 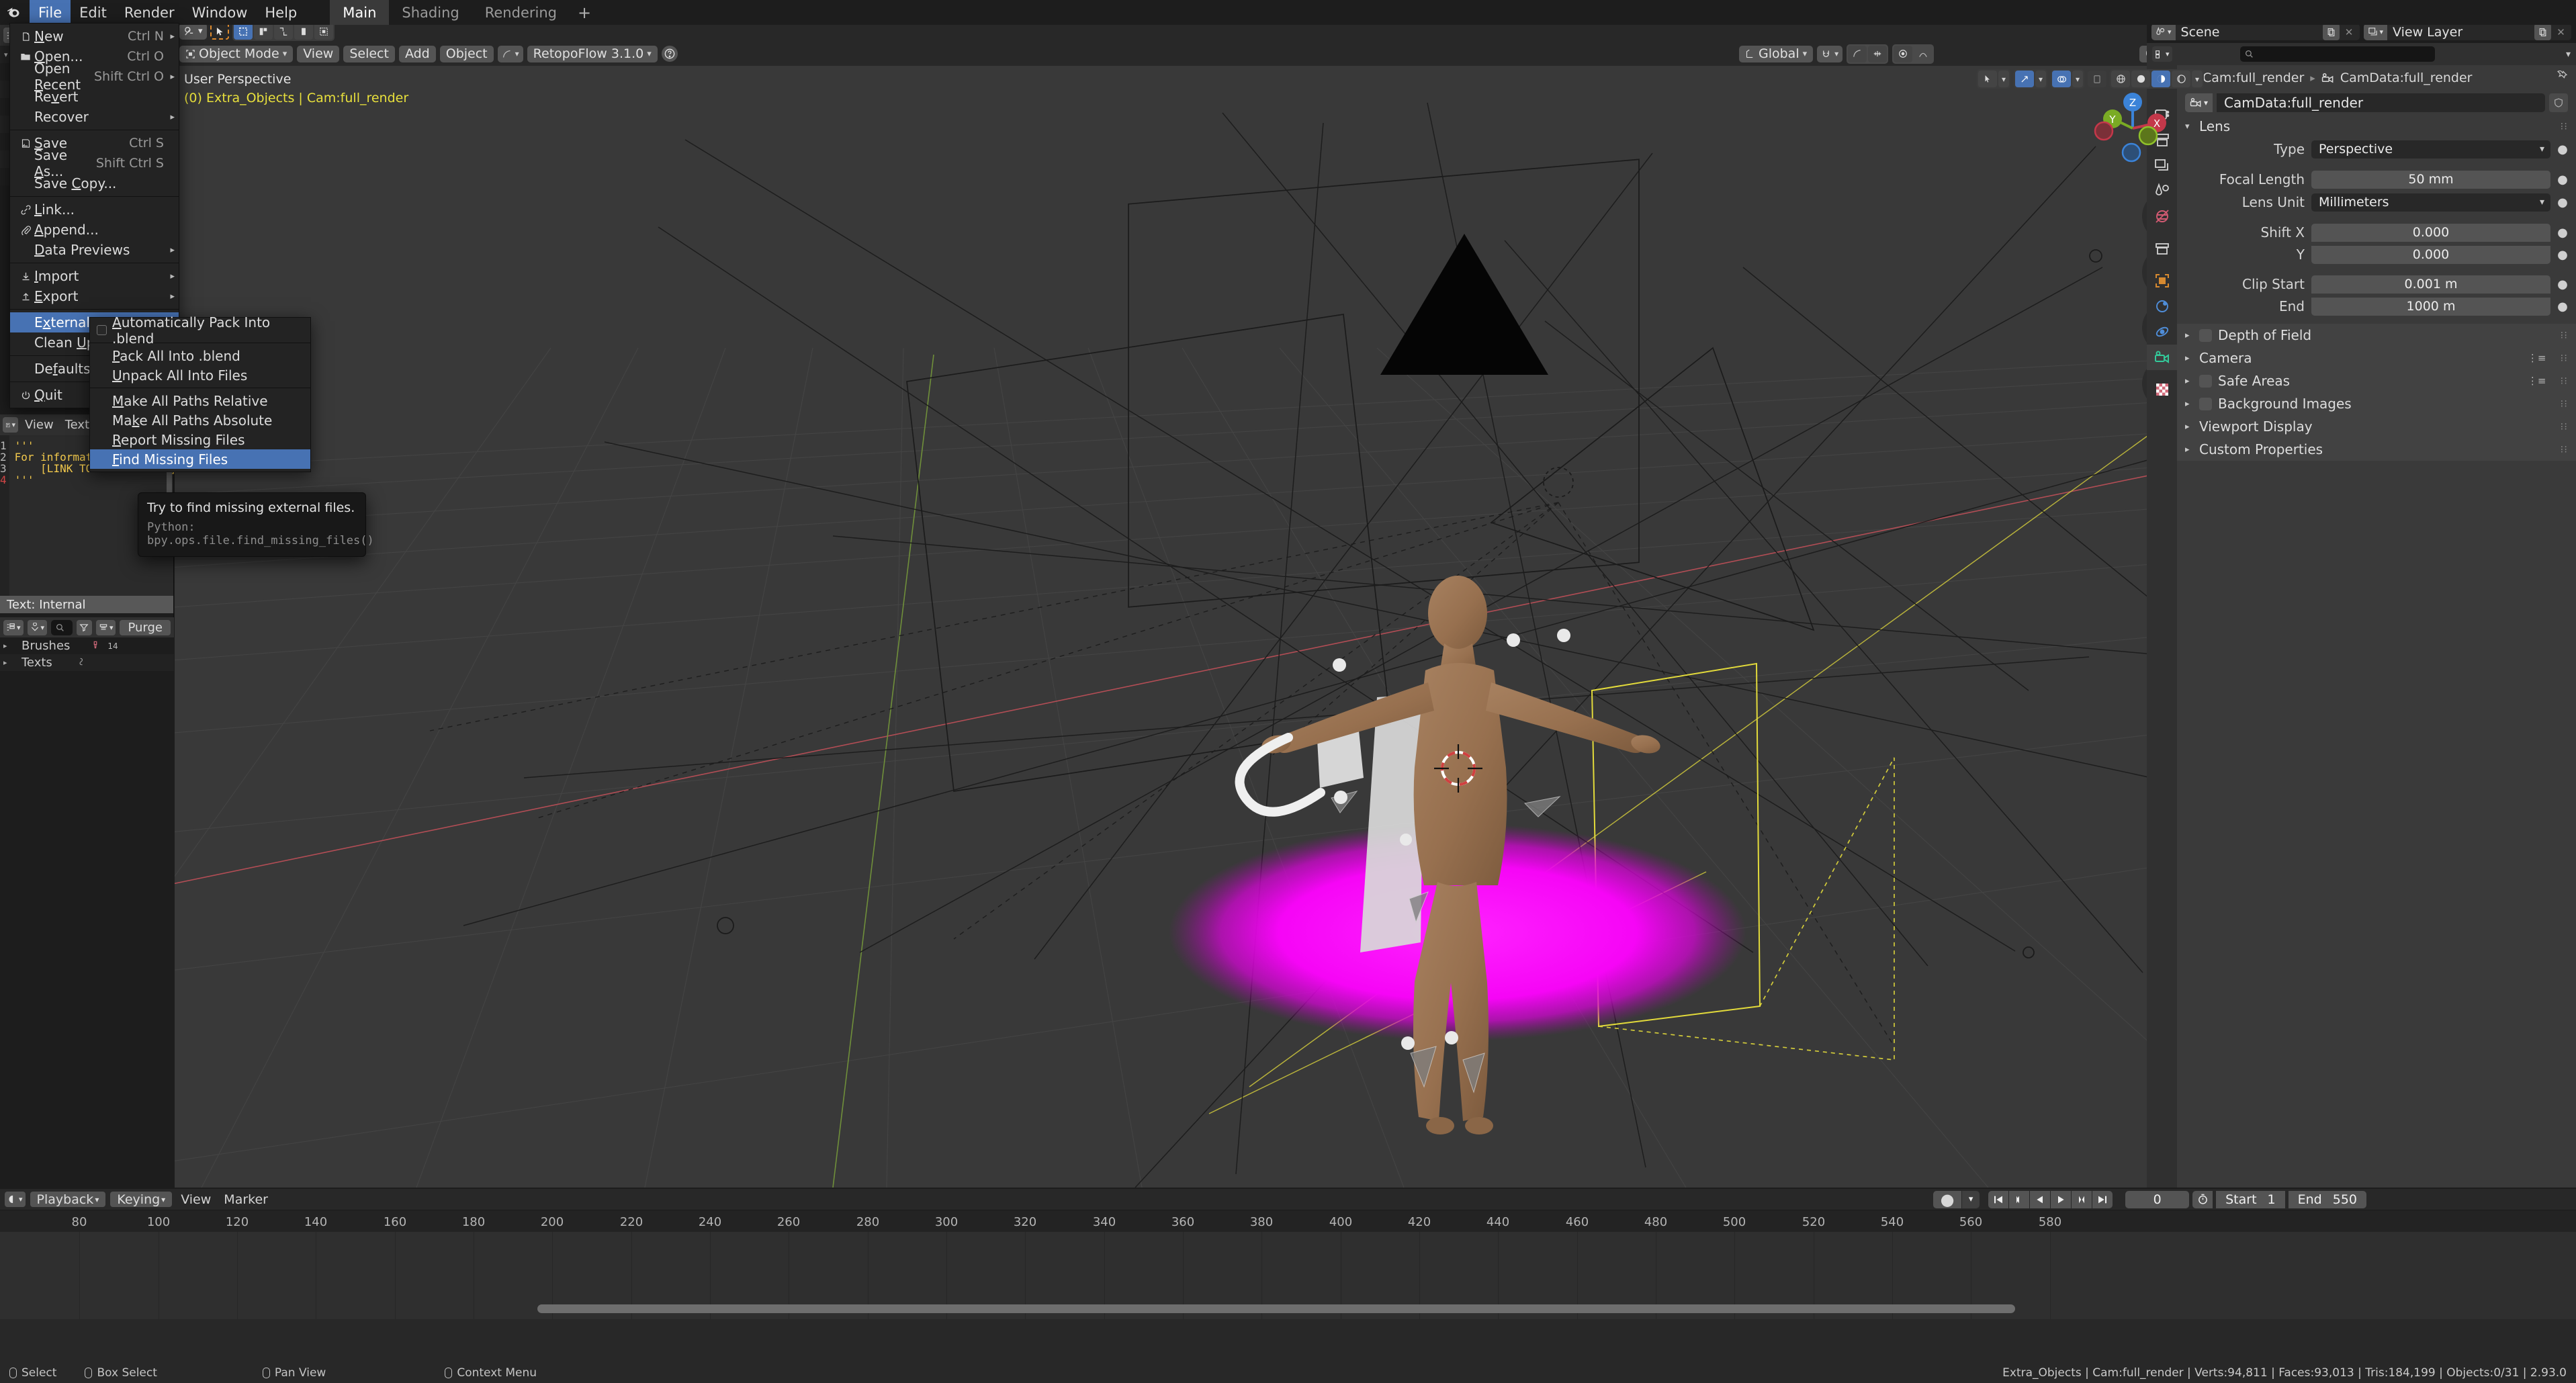 I want to click on menu-item-open-recent: Open Recent Shift Ctrl O ▸, so click(x=95, y=76).